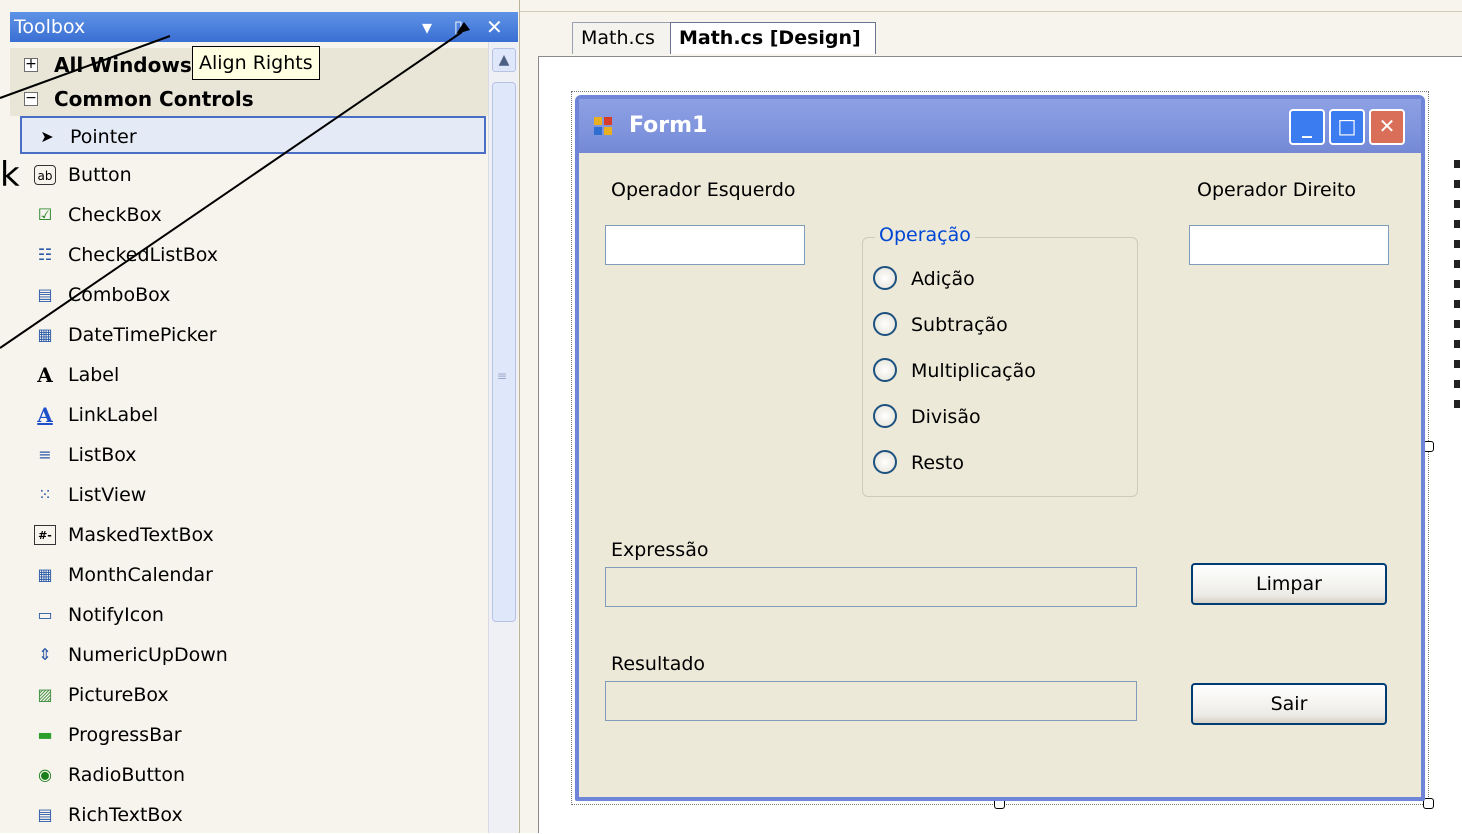 The width and height of the screenshot is (1462, 834). Describe the element at coordinates (925, 235) in the screenshot. I see `operation-group-label: Operação` at that location.